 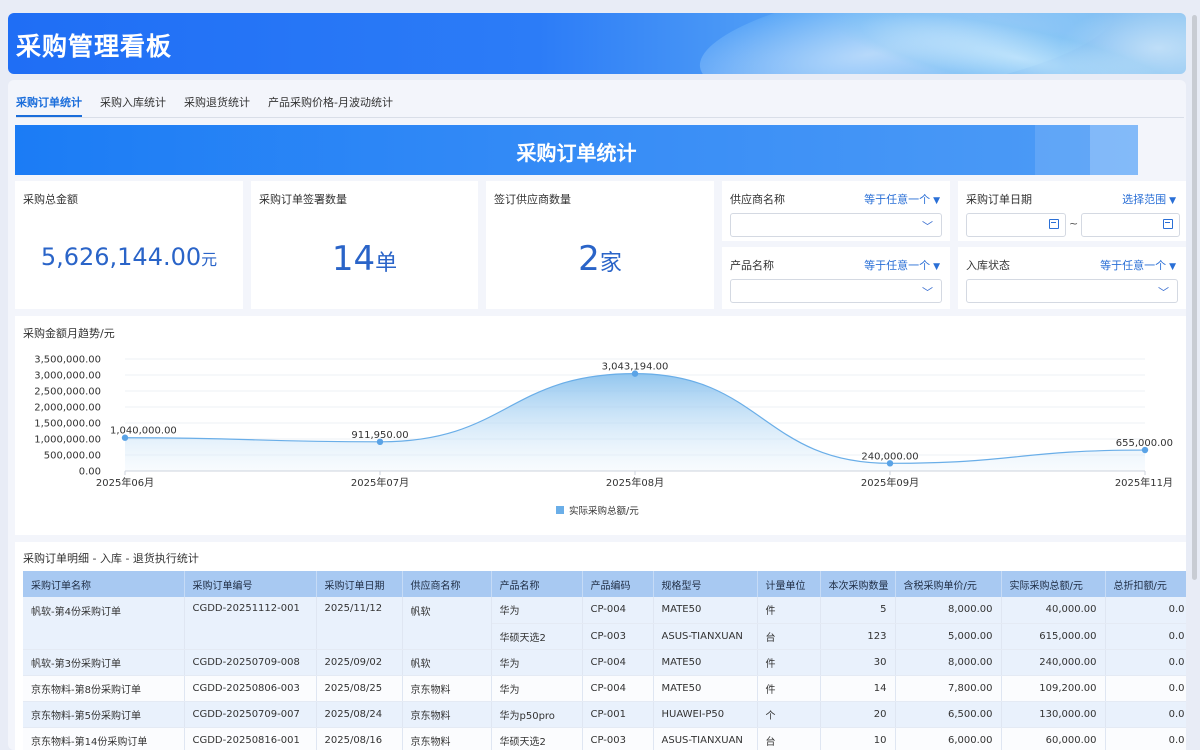 I want to click on table-cell: MATE50, so click(x=705, y=662).